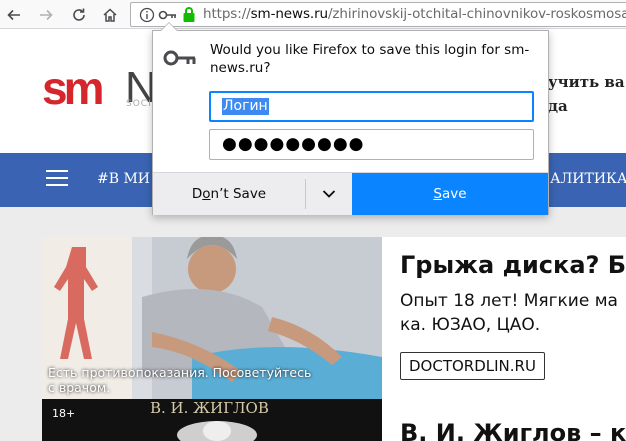 This screenshot has width=626, height=441. What do you see at coordinates (513, 265) in the screenshot?
I see `ad-title: Грыжа диска? Б` at bounding box center [513, 265].